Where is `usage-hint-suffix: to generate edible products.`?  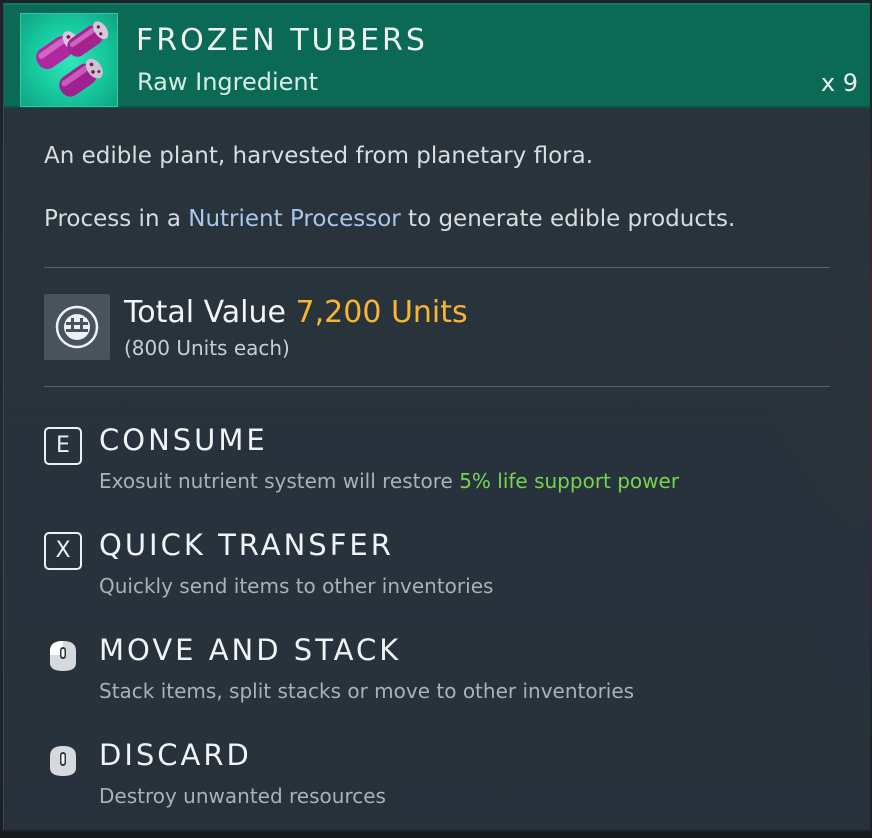
usage-hint-suffix: to generate edible products. is located at coordinates (568, 219).